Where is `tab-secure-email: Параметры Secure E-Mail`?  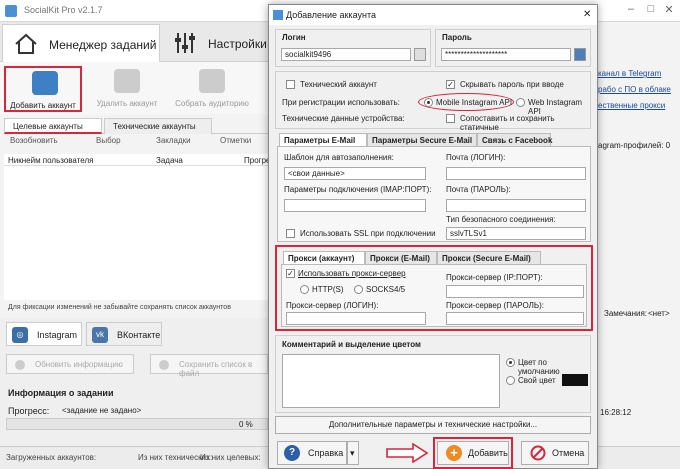
tab-secure-email: Параметры Secure E-Mail is located at coordinates (422, 139).